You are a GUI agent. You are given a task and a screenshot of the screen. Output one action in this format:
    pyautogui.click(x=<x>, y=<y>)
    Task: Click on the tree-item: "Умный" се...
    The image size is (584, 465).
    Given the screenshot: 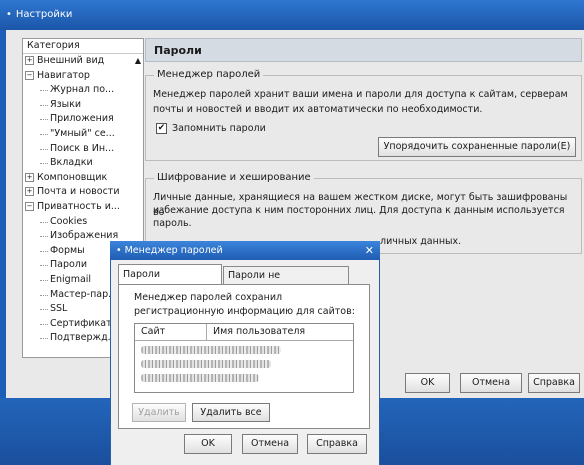 What is the action you would take?
    pyautogui.click(x=83, y=134)
    